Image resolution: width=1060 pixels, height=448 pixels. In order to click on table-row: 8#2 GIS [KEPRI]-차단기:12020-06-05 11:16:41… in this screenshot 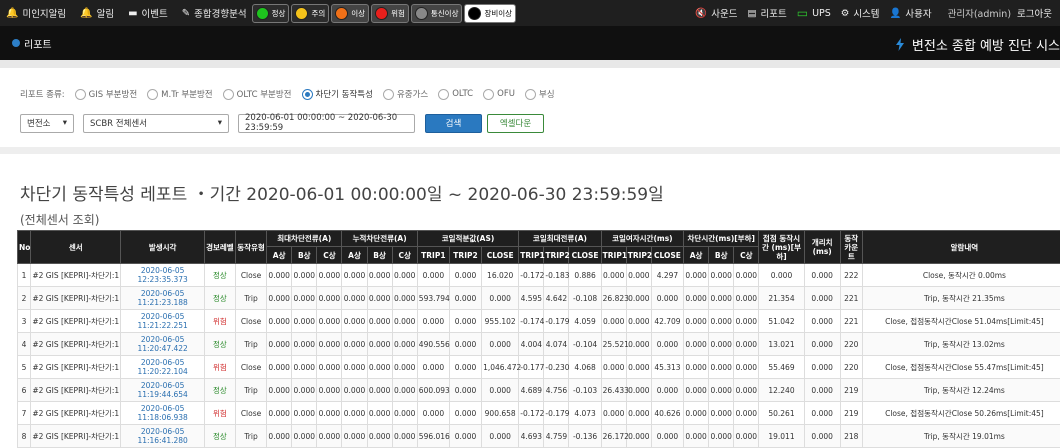, I will do `click(539, 436)`.